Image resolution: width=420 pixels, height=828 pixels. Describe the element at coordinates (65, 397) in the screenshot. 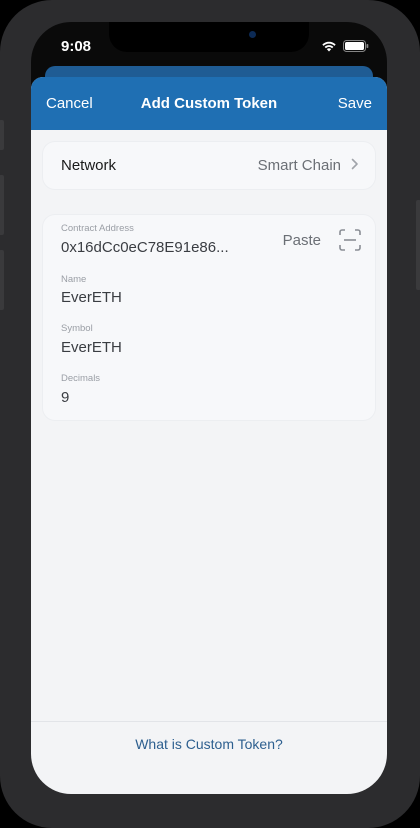

I see `decimals-field: 9` at that location.